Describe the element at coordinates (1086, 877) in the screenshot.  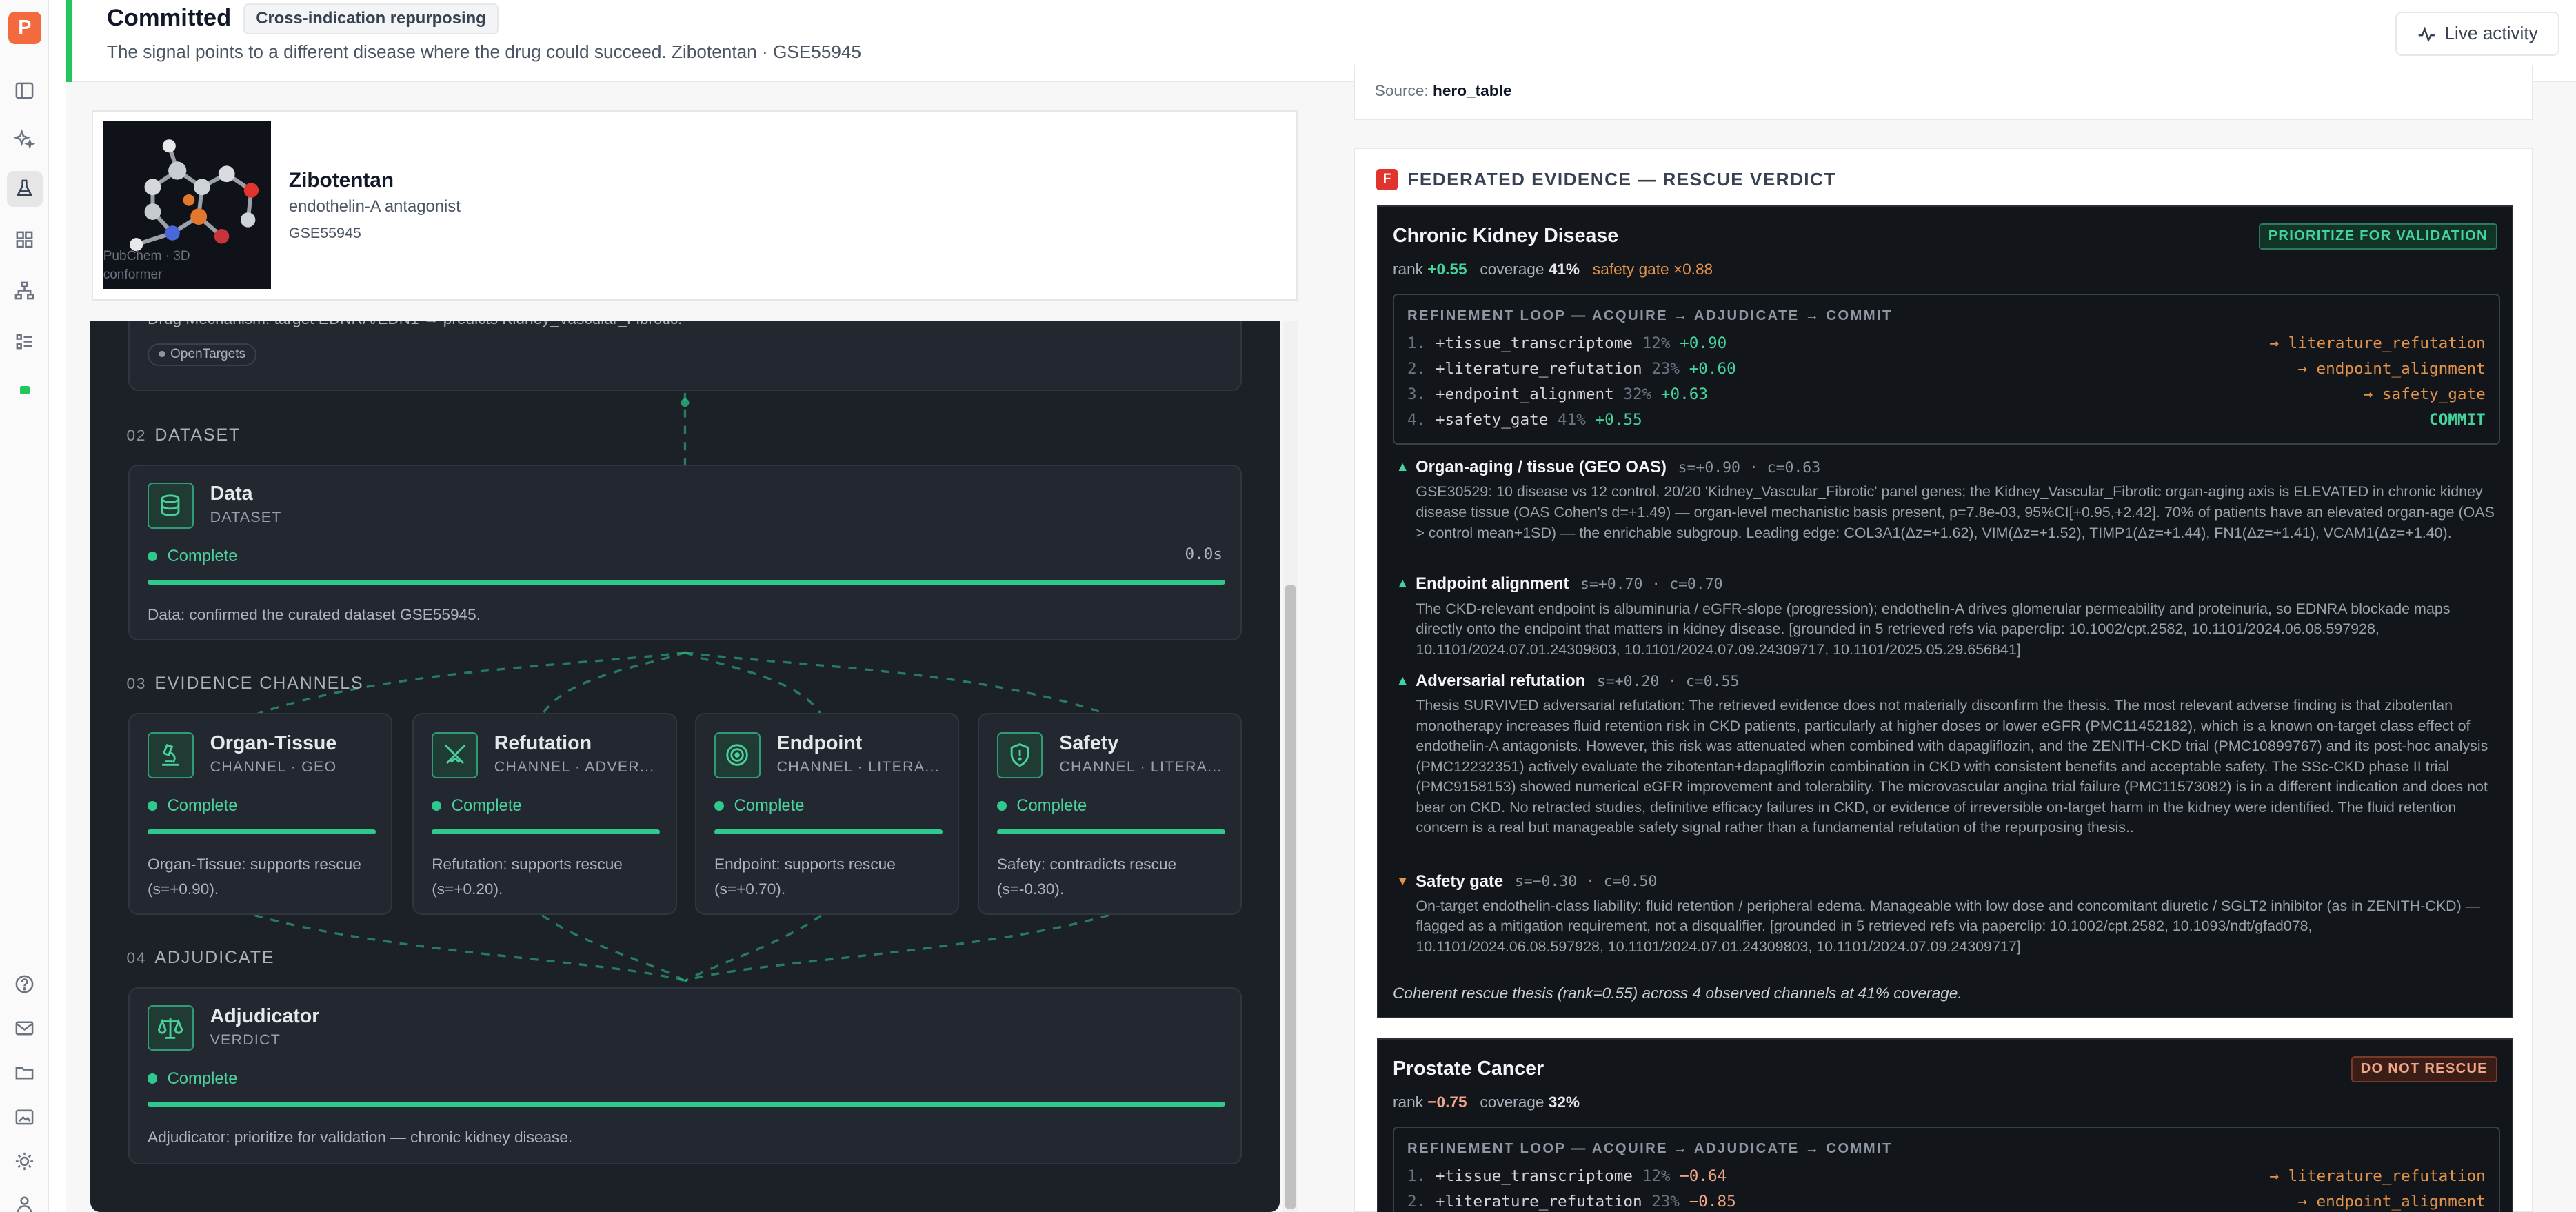
I see `channel-safety-desc: Safety: contradicts rescue (s=-0.30).` at that location.